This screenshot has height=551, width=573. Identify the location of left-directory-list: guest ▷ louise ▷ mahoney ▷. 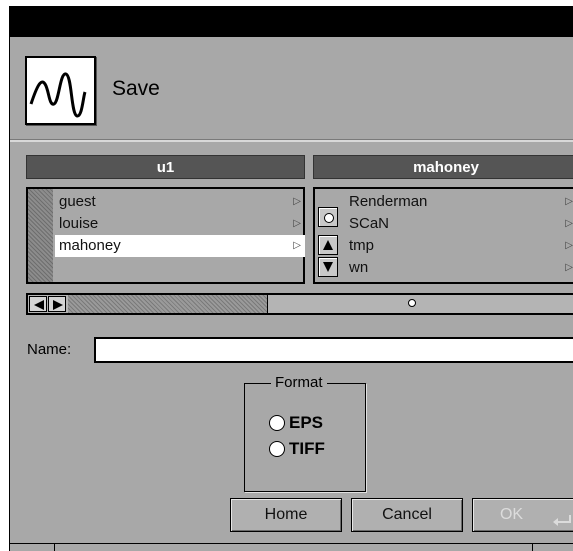
(165, 235).